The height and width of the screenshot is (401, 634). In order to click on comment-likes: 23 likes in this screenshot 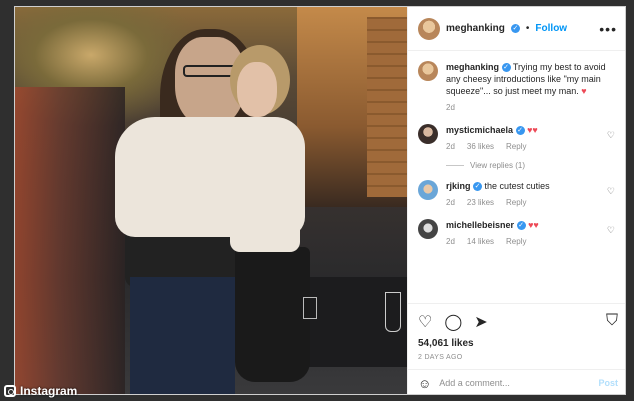, I will do `click(480, 203)`.